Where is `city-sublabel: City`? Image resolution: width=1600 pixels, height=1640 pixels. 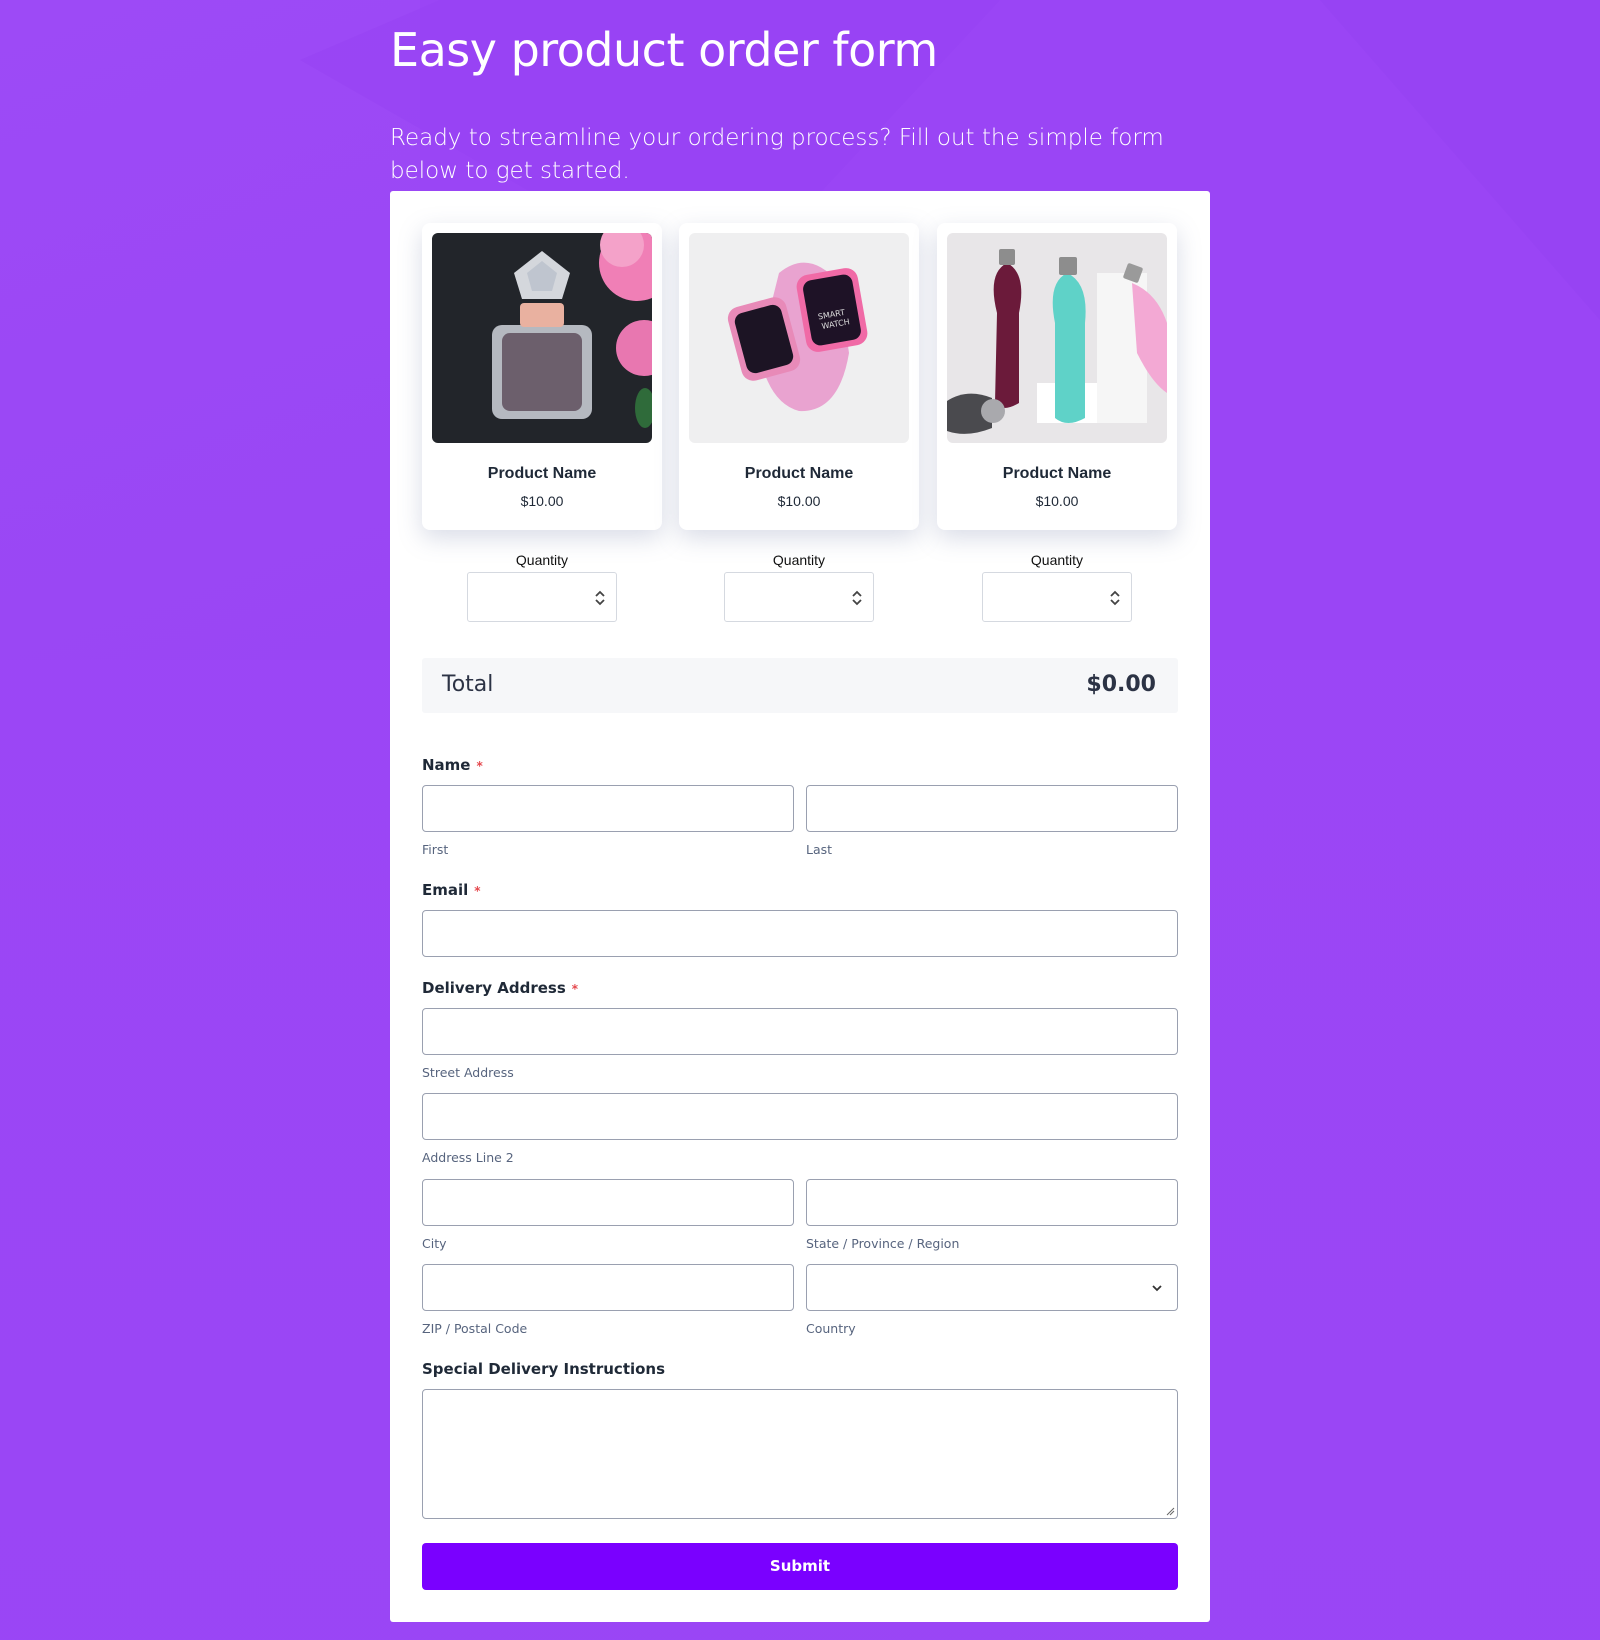
city-sublabel: City is located at coordinates (434, 1243).